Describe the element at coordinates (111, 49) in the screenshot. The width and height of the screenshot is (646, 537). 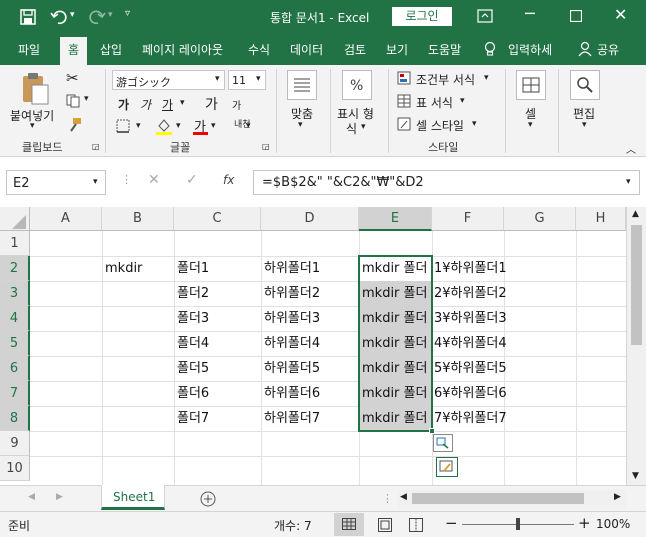
I see `tab-insert: 삽입` at that location.